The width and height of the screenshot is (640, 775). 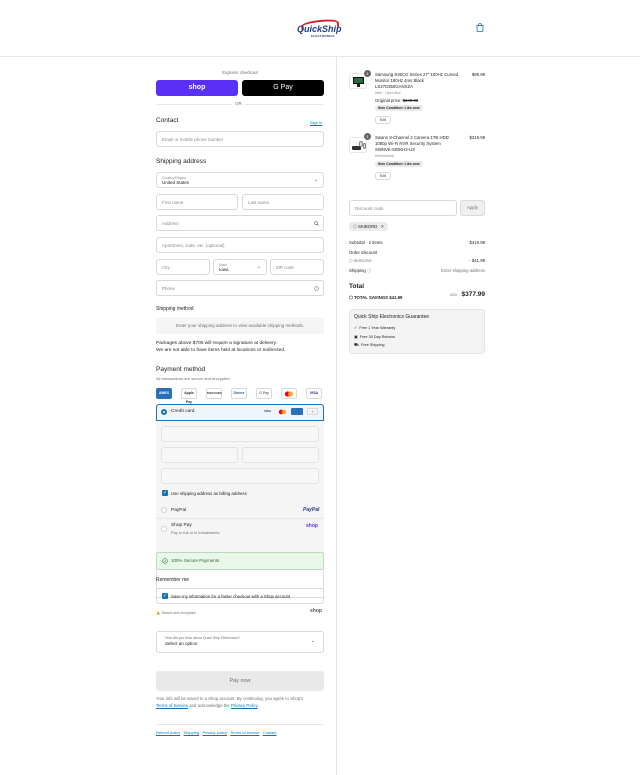 I want to click on product-image-security-system, so click(x=358, y=145).